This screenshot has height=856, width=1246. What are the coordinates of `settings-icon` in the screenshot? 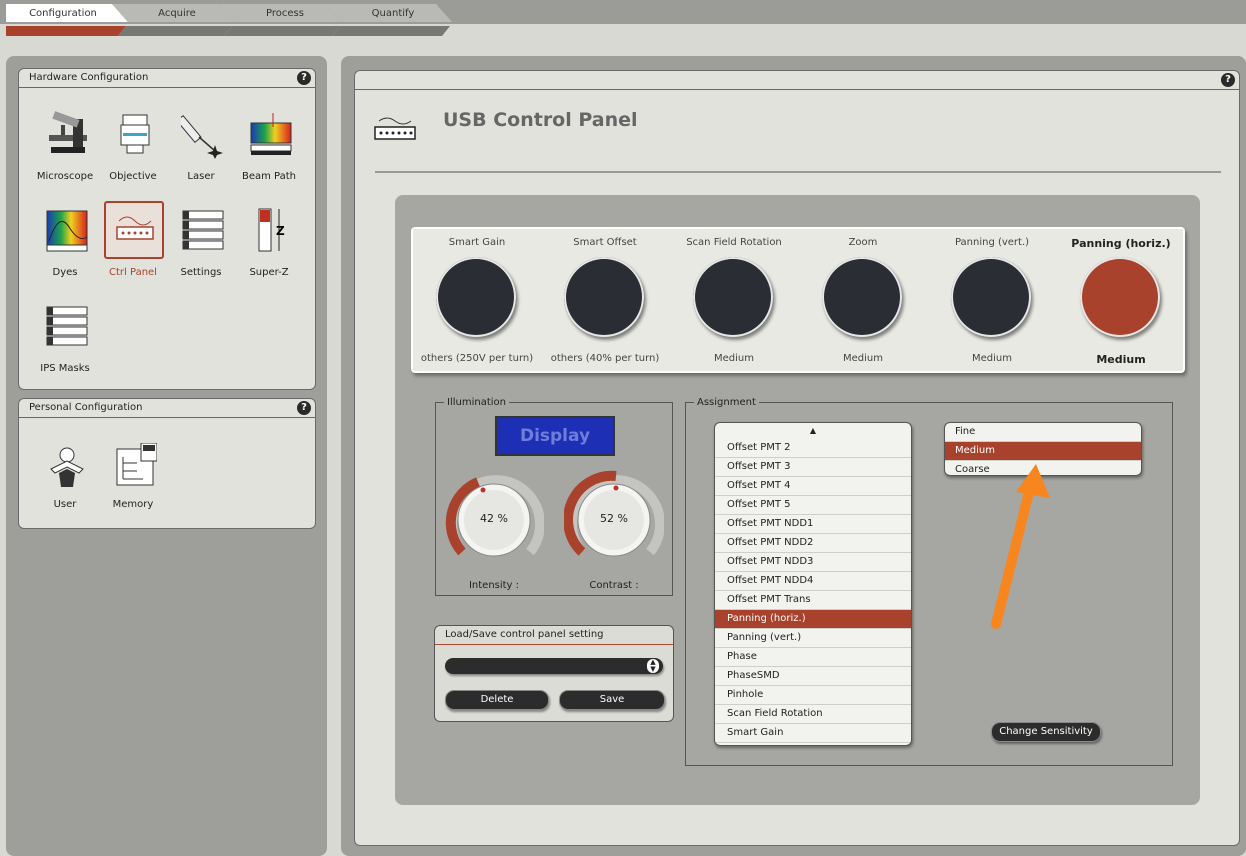 It's located at (203, 230).